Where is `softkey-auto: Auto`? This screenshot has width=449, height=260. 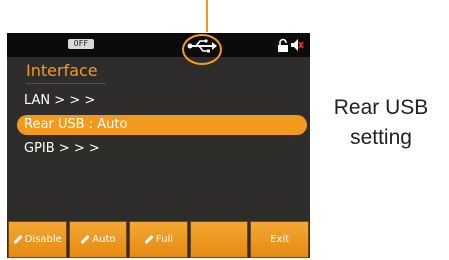 softkey-auto: Auto is located at coordinates (98, 239).